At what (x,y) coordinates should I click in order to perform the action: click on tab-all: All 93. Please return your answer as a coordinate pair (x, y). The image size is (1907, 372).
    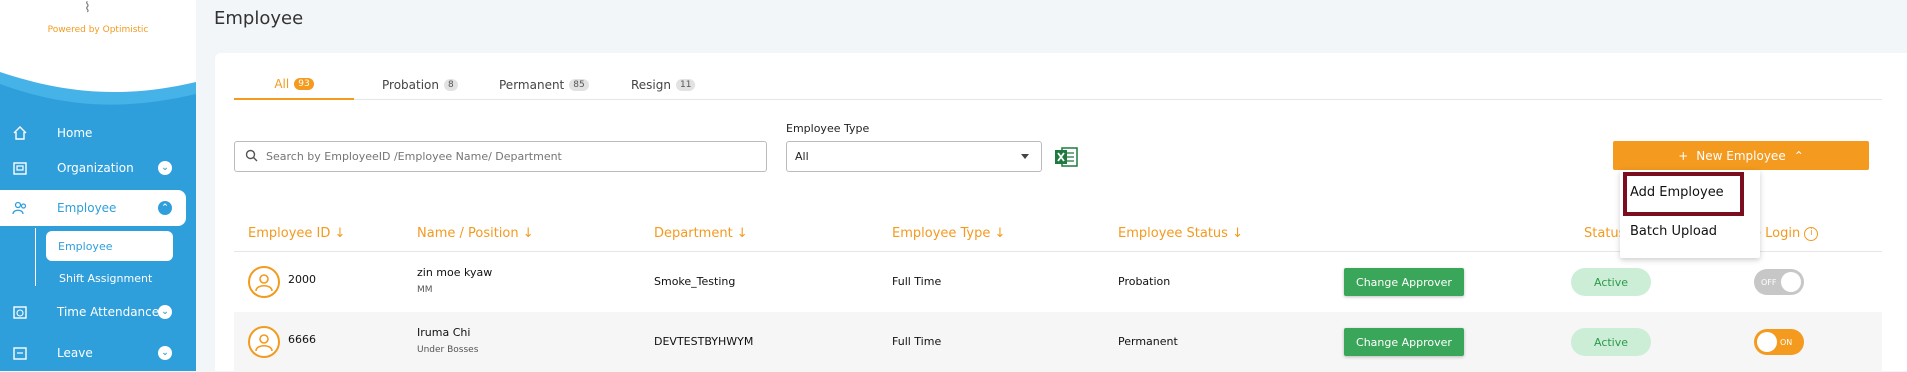
    Looking at the image, I should click on (294, 85).